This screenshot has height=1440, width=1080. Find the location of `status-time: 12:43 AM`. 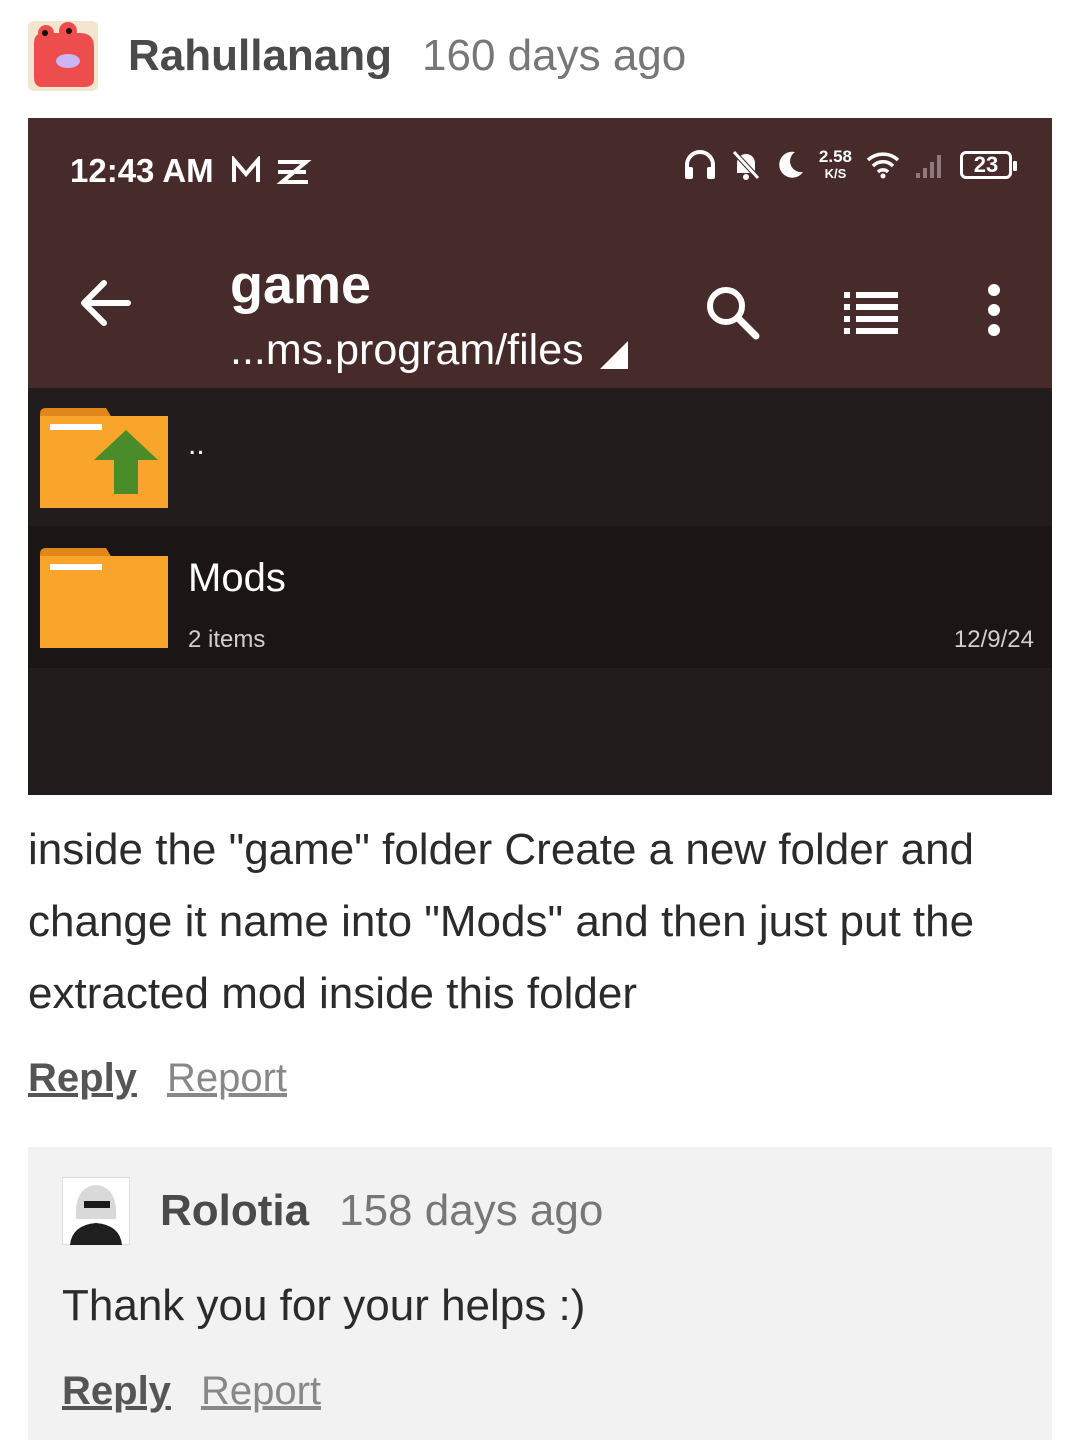

status-time: 12:43 AM is located at coordinates (142, 170).